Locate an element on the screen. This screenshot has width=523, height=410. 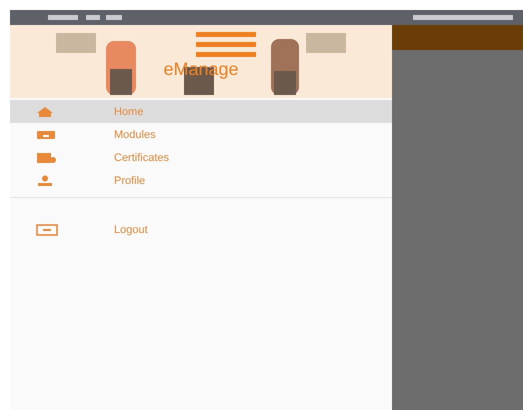
certificate-icon is located at coordinates (47, 158).